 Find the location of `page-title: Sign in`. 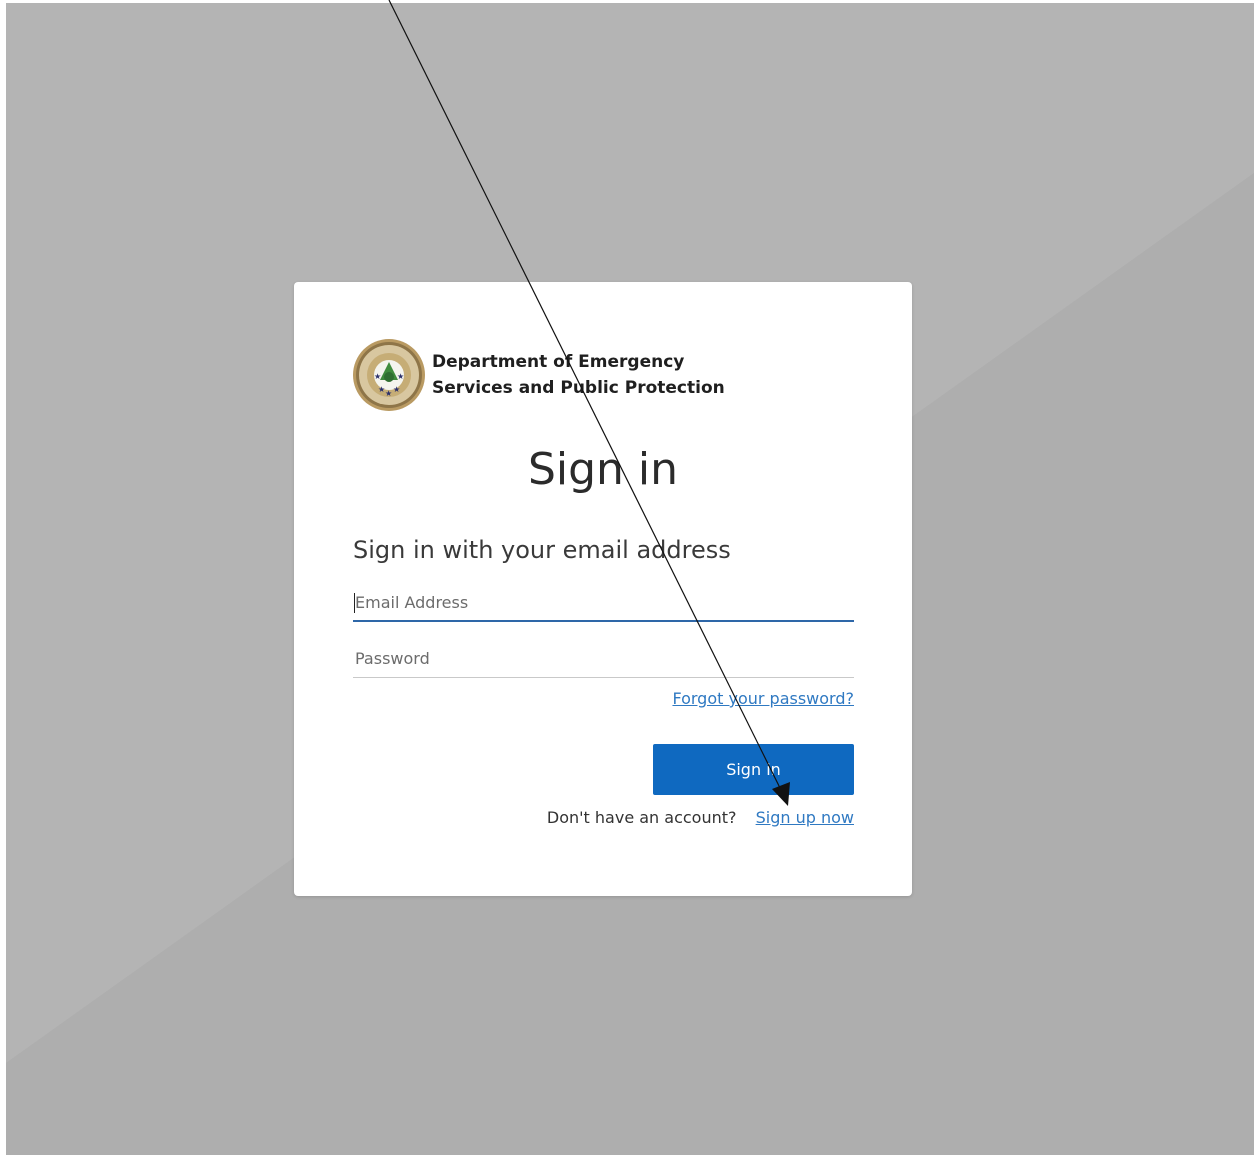

page-title: Sign in is located at coordinates (603, 469).